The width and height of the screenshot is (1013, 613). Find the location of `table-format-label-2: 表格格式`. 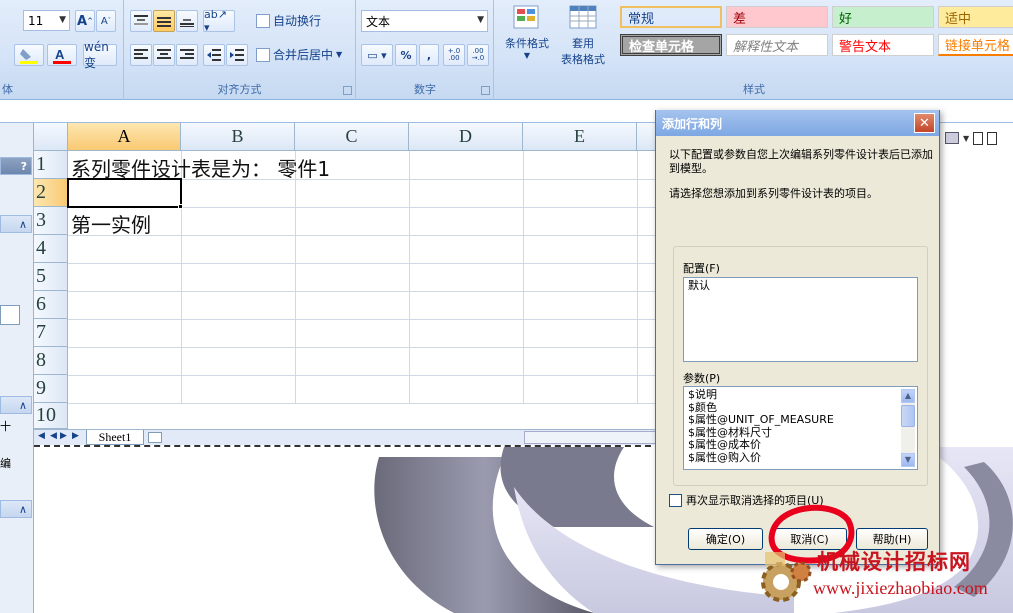

table-format-label-2: 表格格式 is located at coordinates (583, 59).